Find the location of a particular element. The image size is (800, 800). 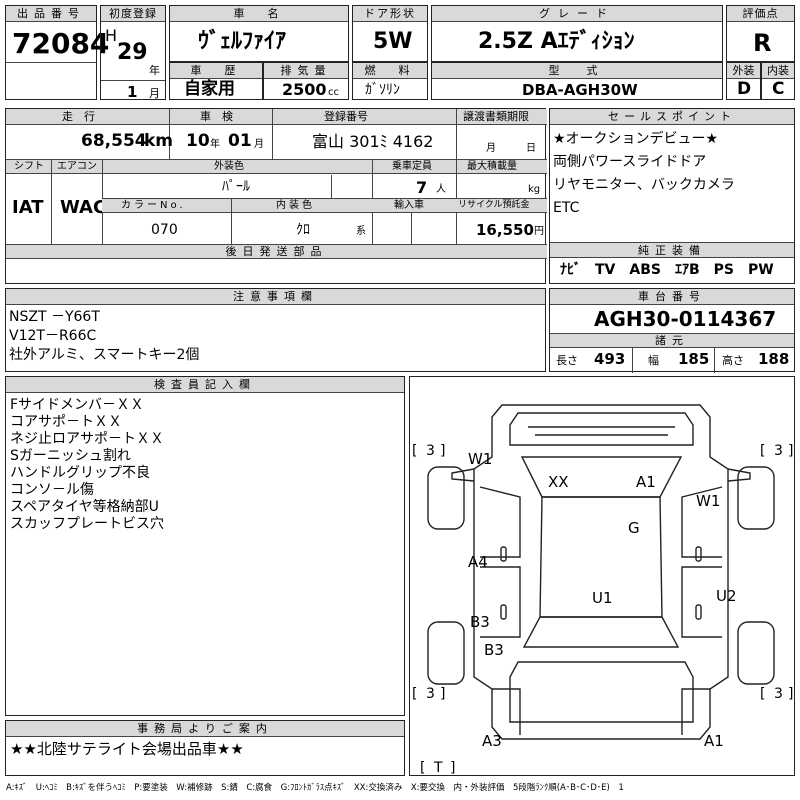

chassis-value: AGH30-0114367 is located at coordinates (685, 319).